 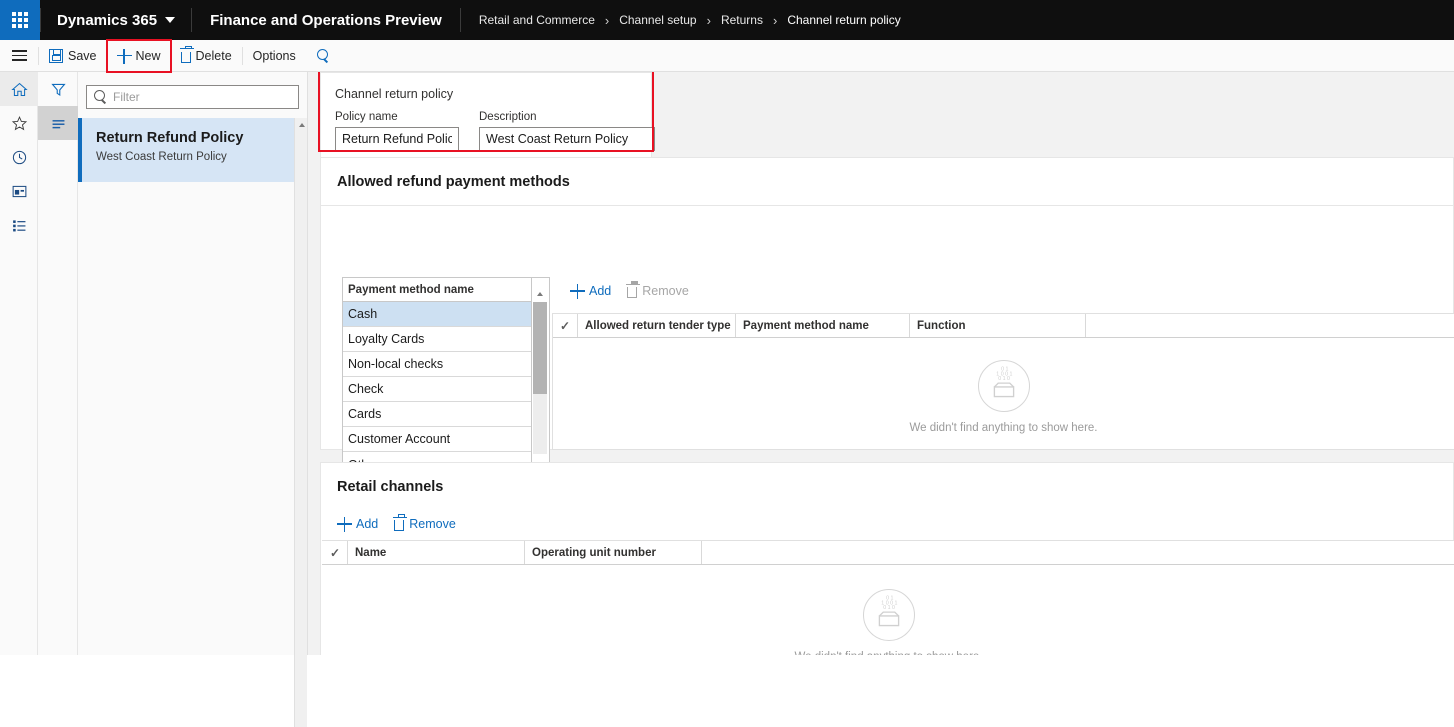 I want to click on picker-row: Cash, so click(x=437, y=314).